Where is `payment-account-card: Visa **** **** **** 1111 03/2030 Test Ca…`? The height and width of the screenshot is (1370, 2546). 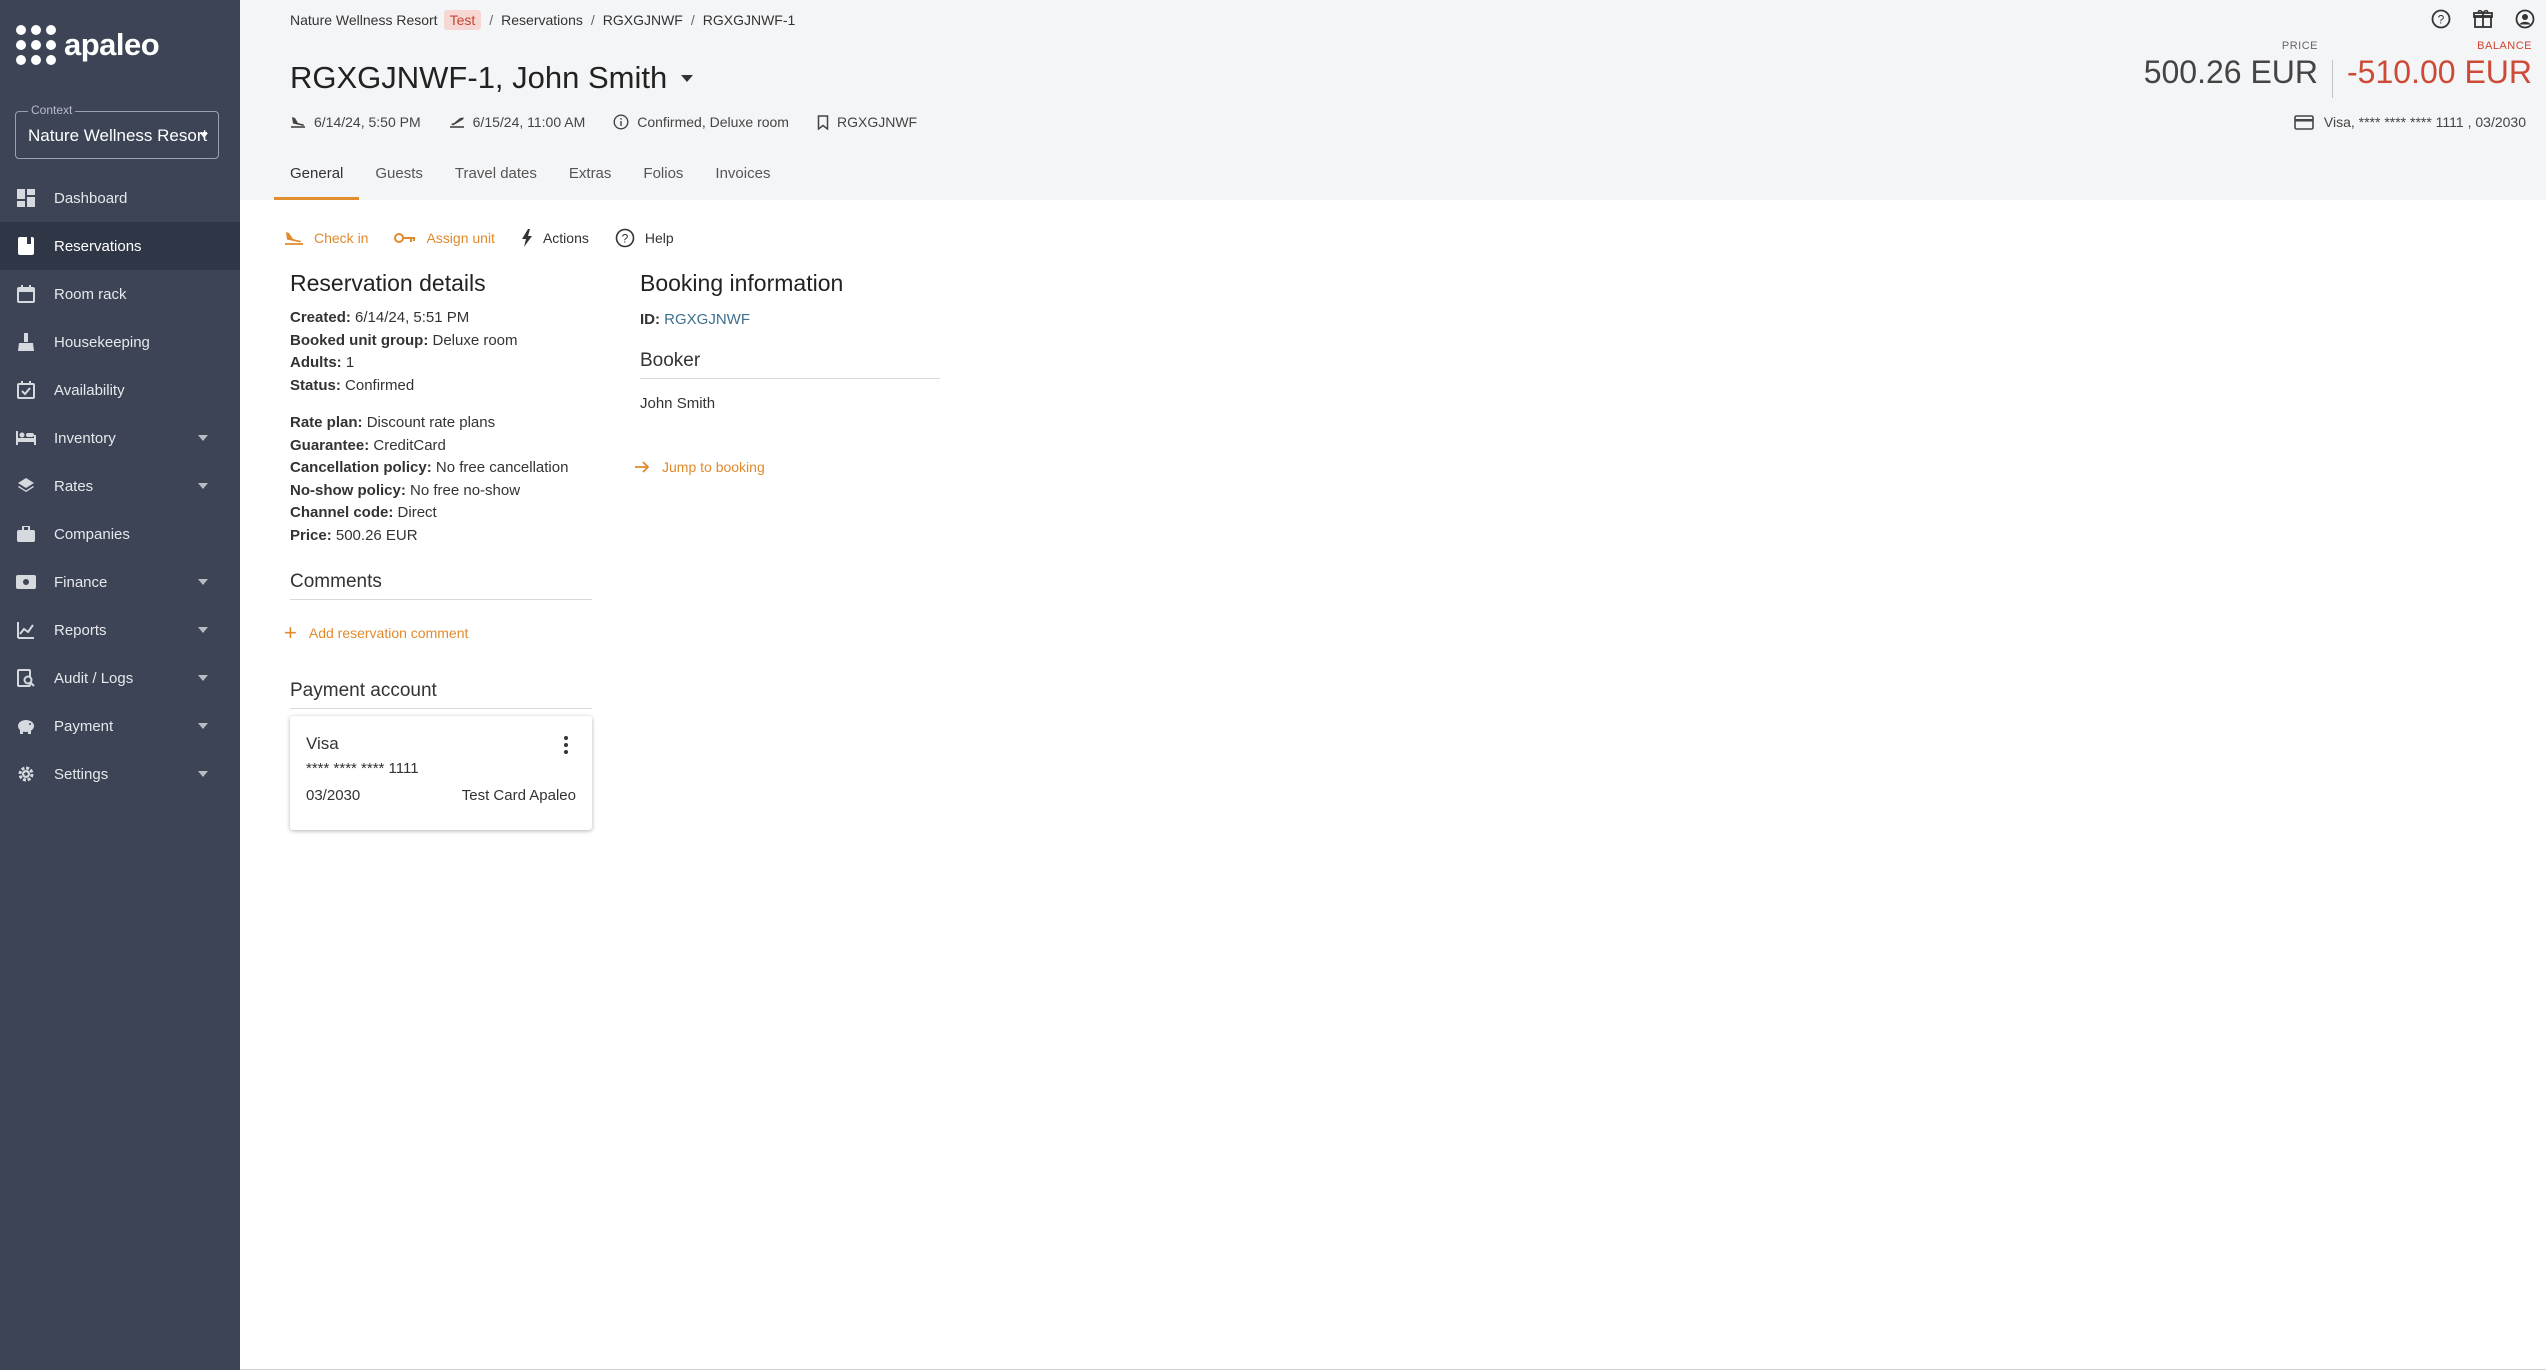 payment-account-card: Visa **** **** **** 1111 03/2030 Test Ca… is located at coordinates (441, 773).